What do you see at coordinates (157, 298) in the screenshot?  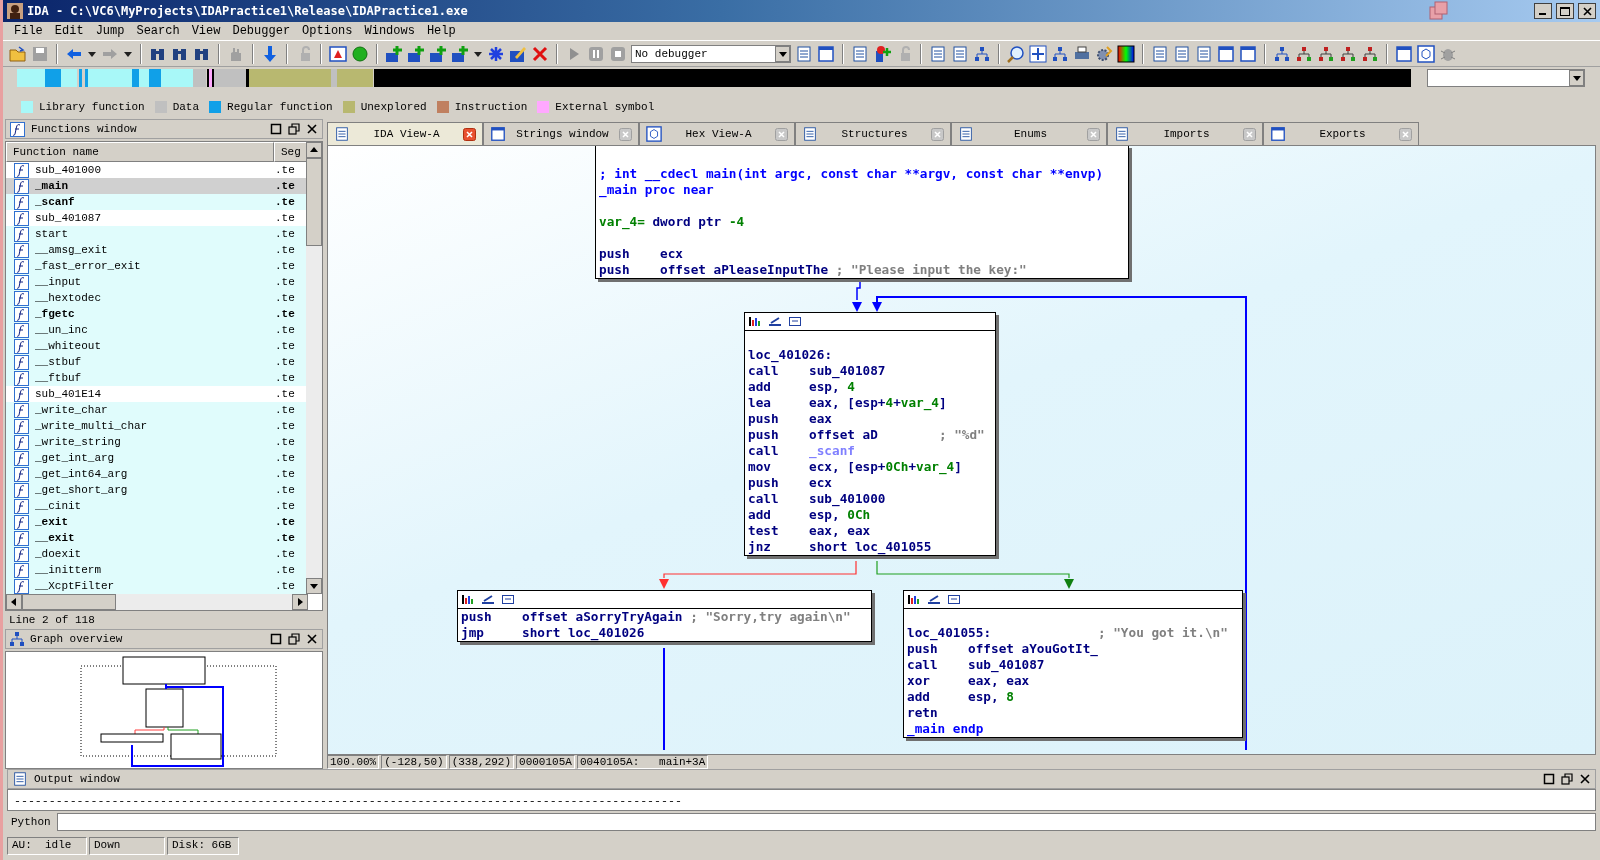 I see `function-row: __hextodec .te` at bounding box center [157, 298].